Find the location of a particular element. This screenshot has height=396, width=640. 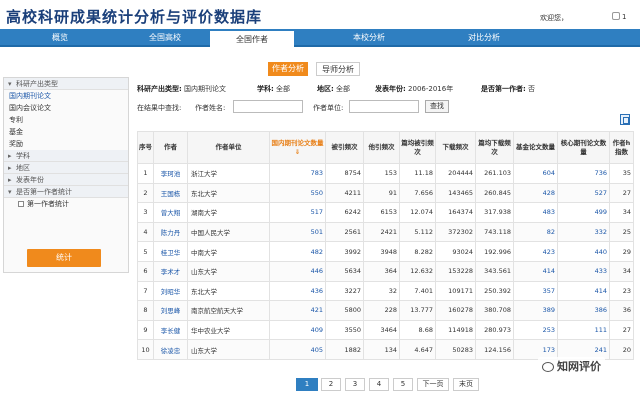

filter-year-value: 2006-2016年 is located at coordinates (431, 89).